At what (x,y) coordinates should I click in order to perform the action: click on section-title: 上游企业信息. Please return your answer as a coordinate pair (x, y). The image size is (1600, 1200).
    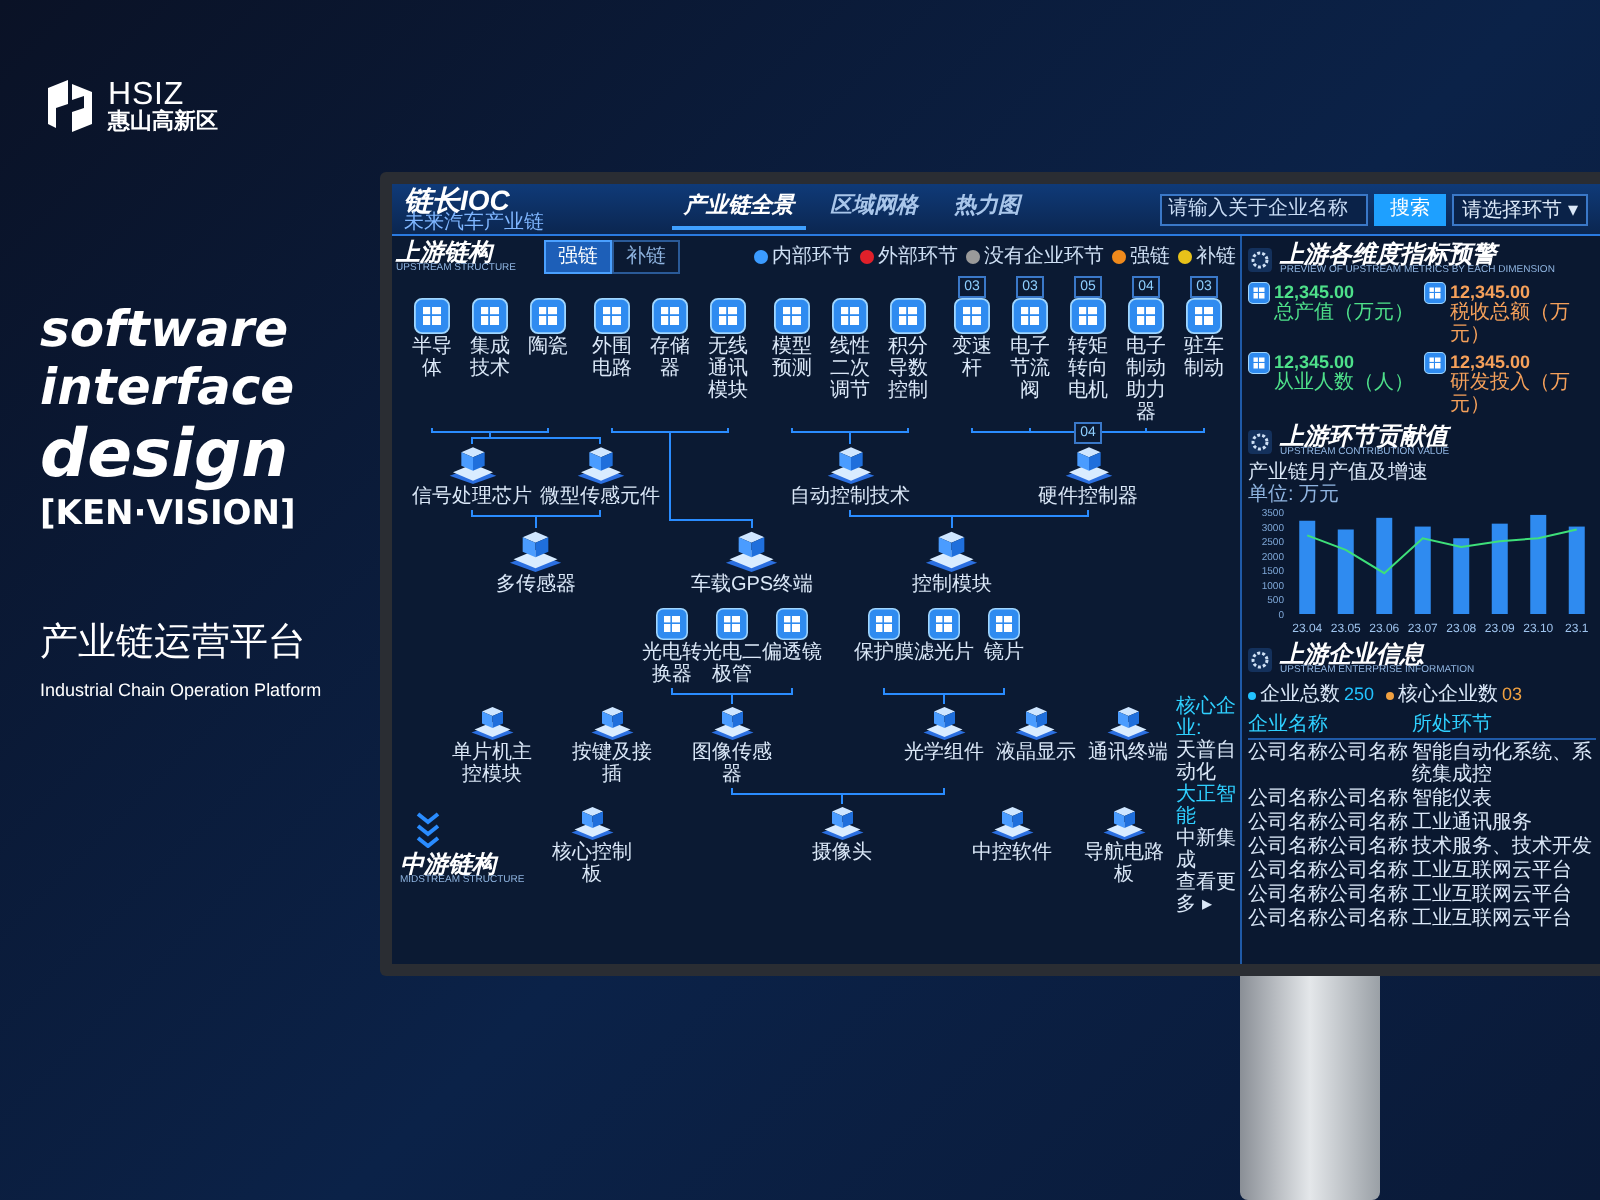
    Looking at the image, I should click on (1352, 654).